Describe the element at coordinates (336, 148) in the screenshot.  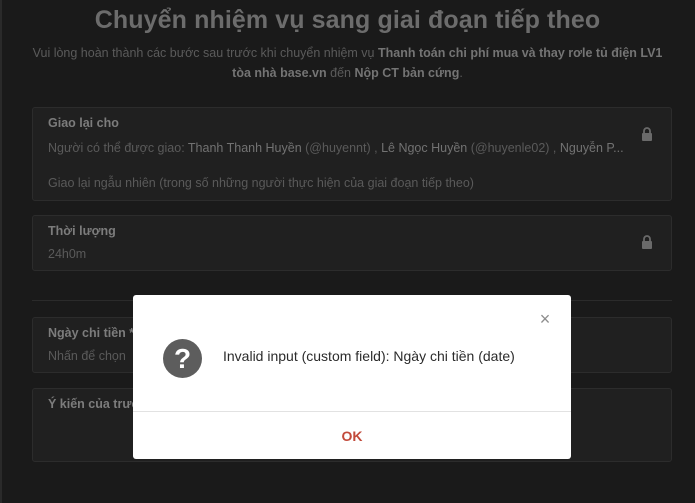
I see `assignee-handle: (@huyennt)` at that location.